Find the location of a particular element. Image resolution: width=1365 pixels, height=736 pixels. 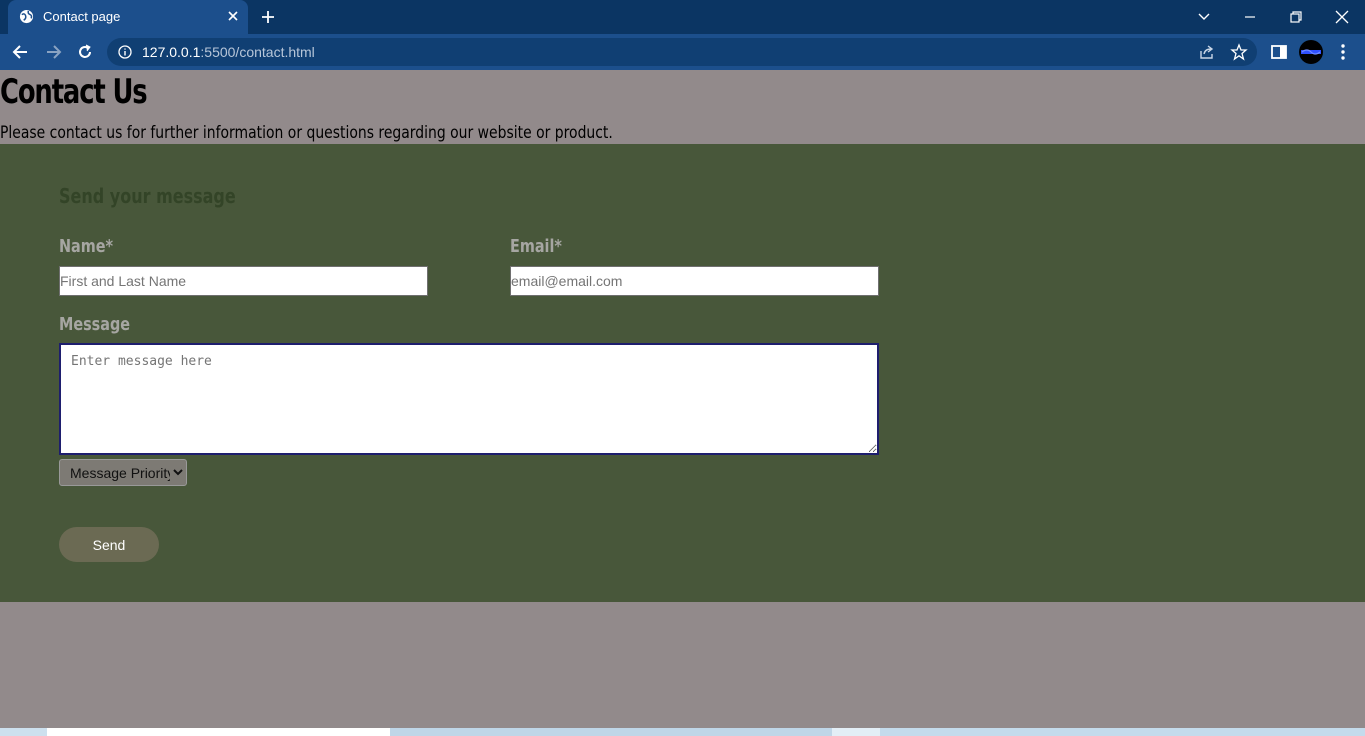

address-bar: 127.0.0.1:5500/contact.html is located at coordinates (682, 52).